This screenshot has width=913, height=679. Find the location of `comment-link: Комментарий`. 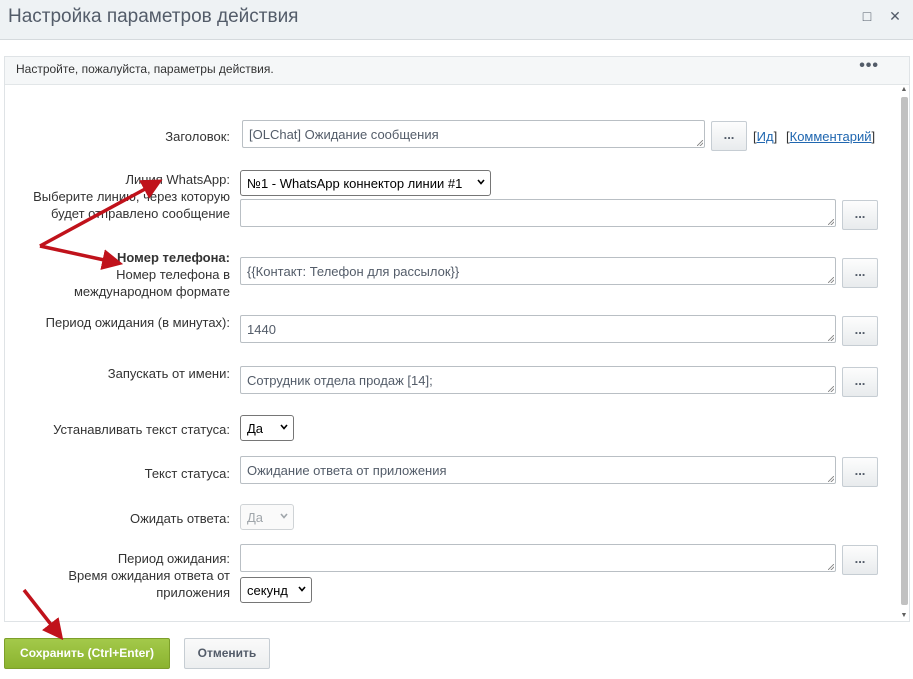

comment-link: Комментарий is located at coordinates (831, 136).